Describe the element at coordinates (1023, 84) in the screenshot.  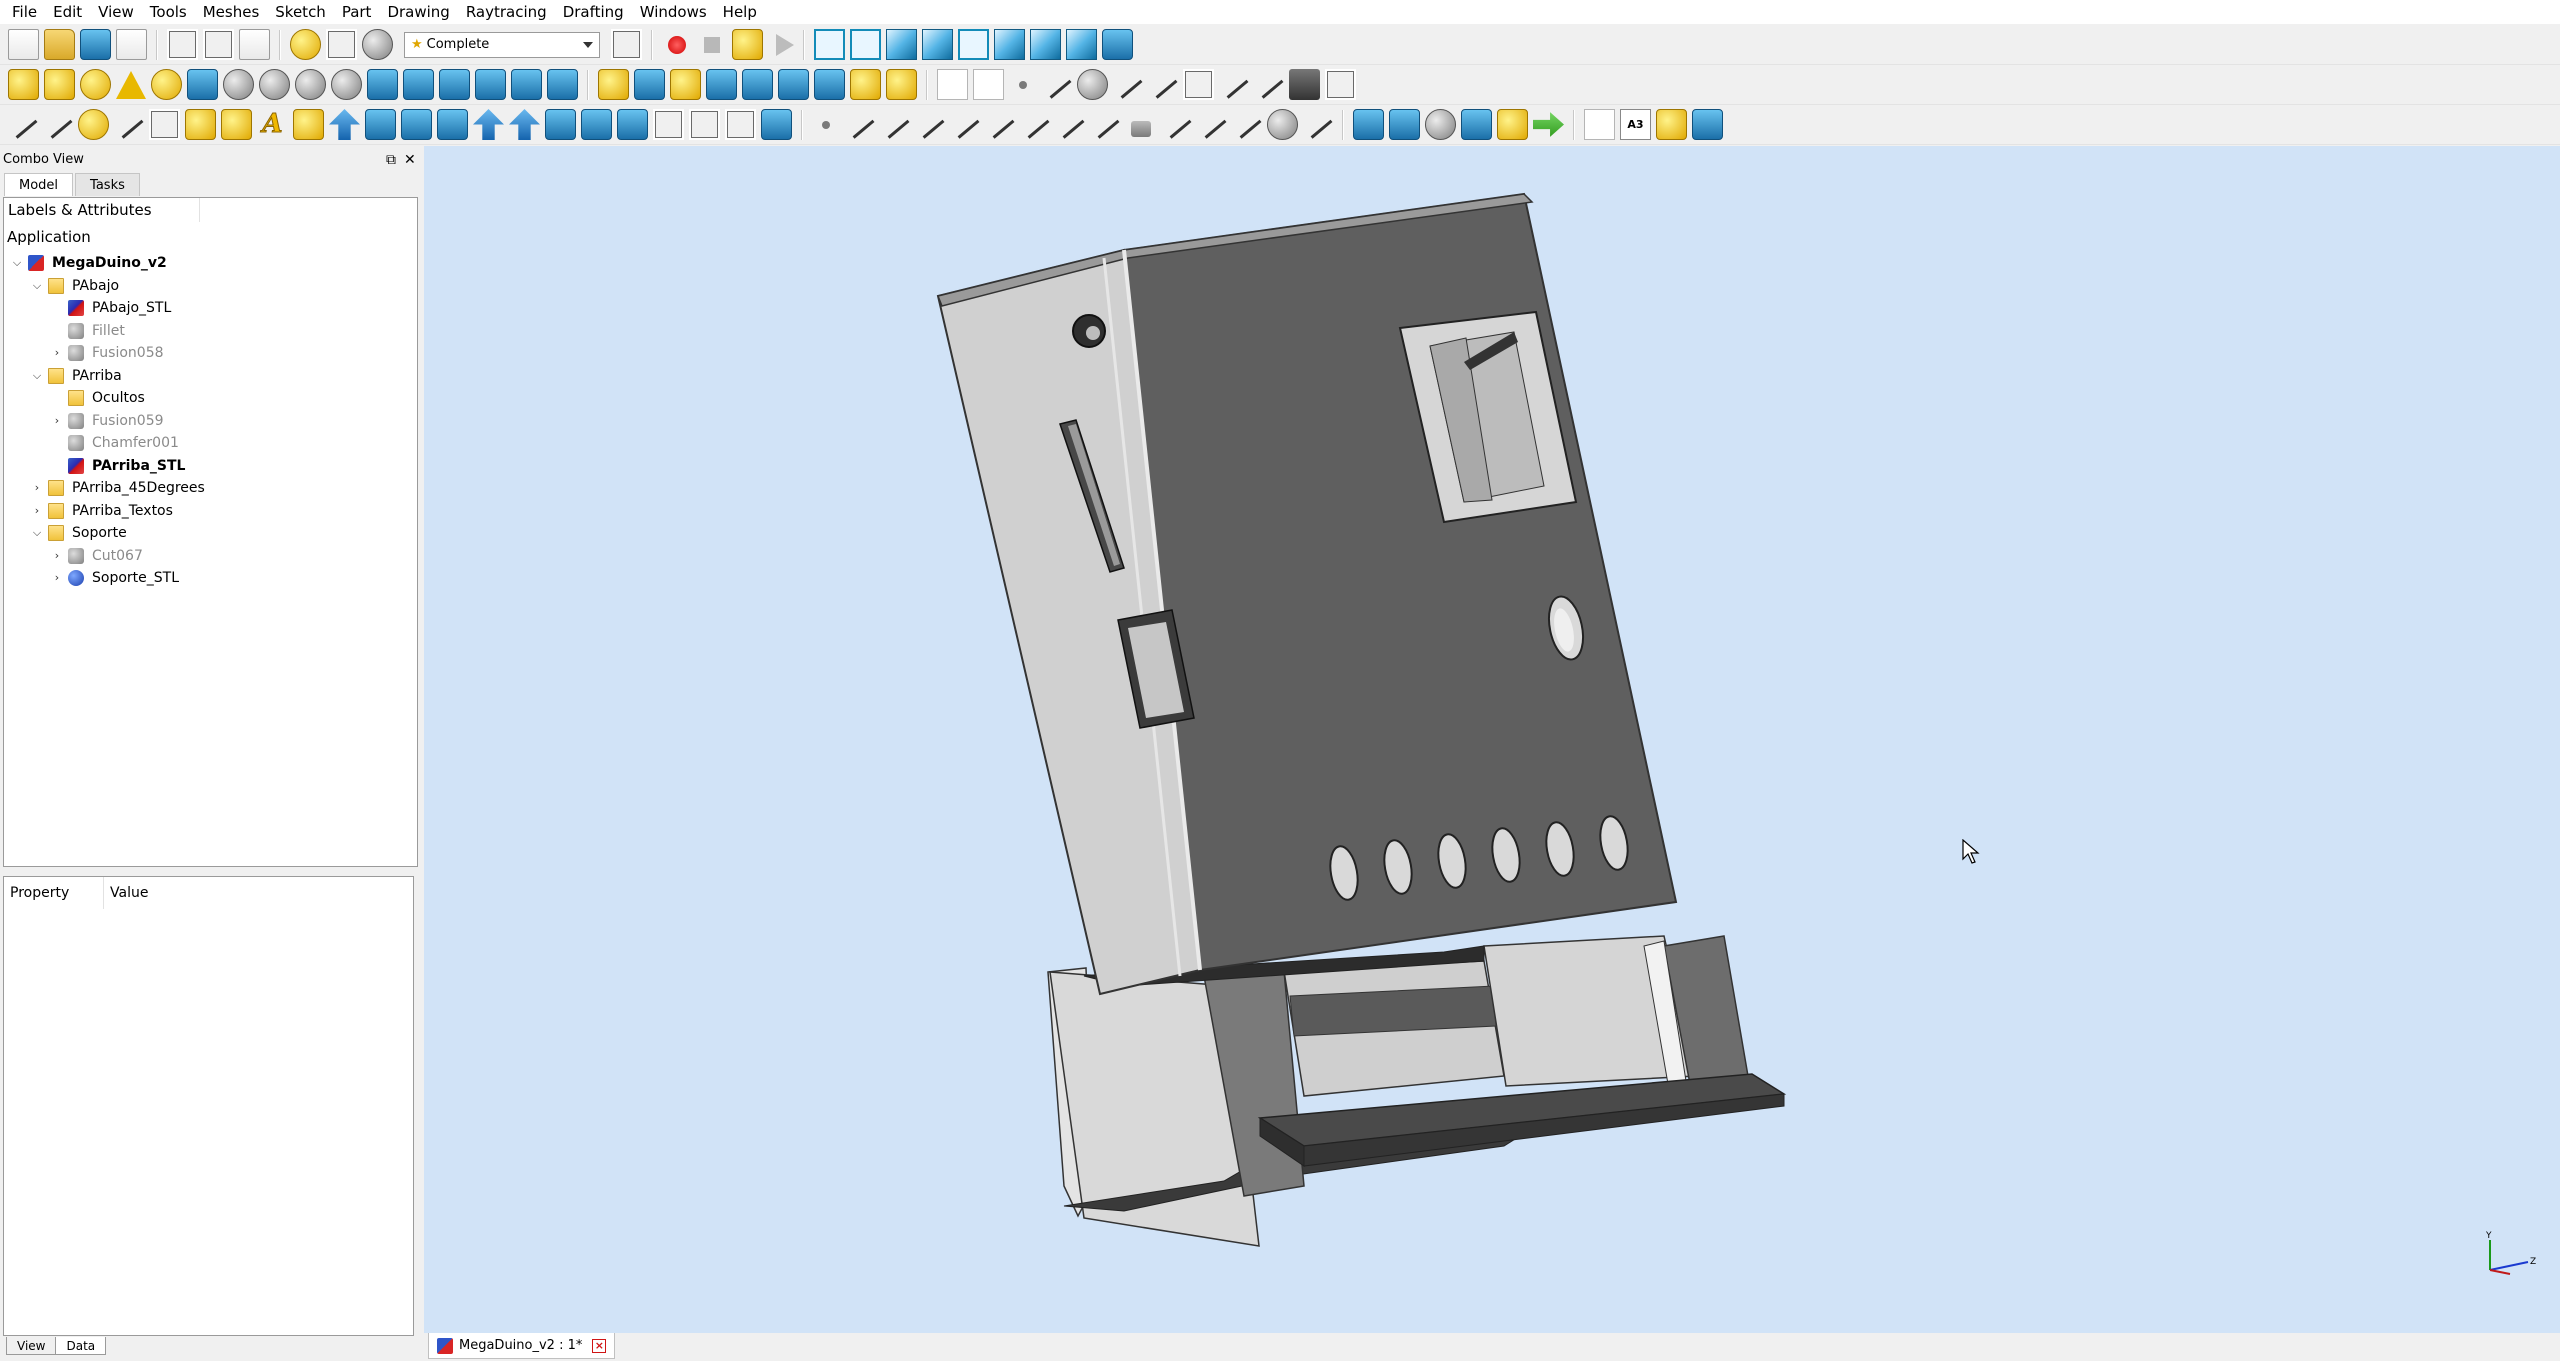
I see `point-icon` at that location.